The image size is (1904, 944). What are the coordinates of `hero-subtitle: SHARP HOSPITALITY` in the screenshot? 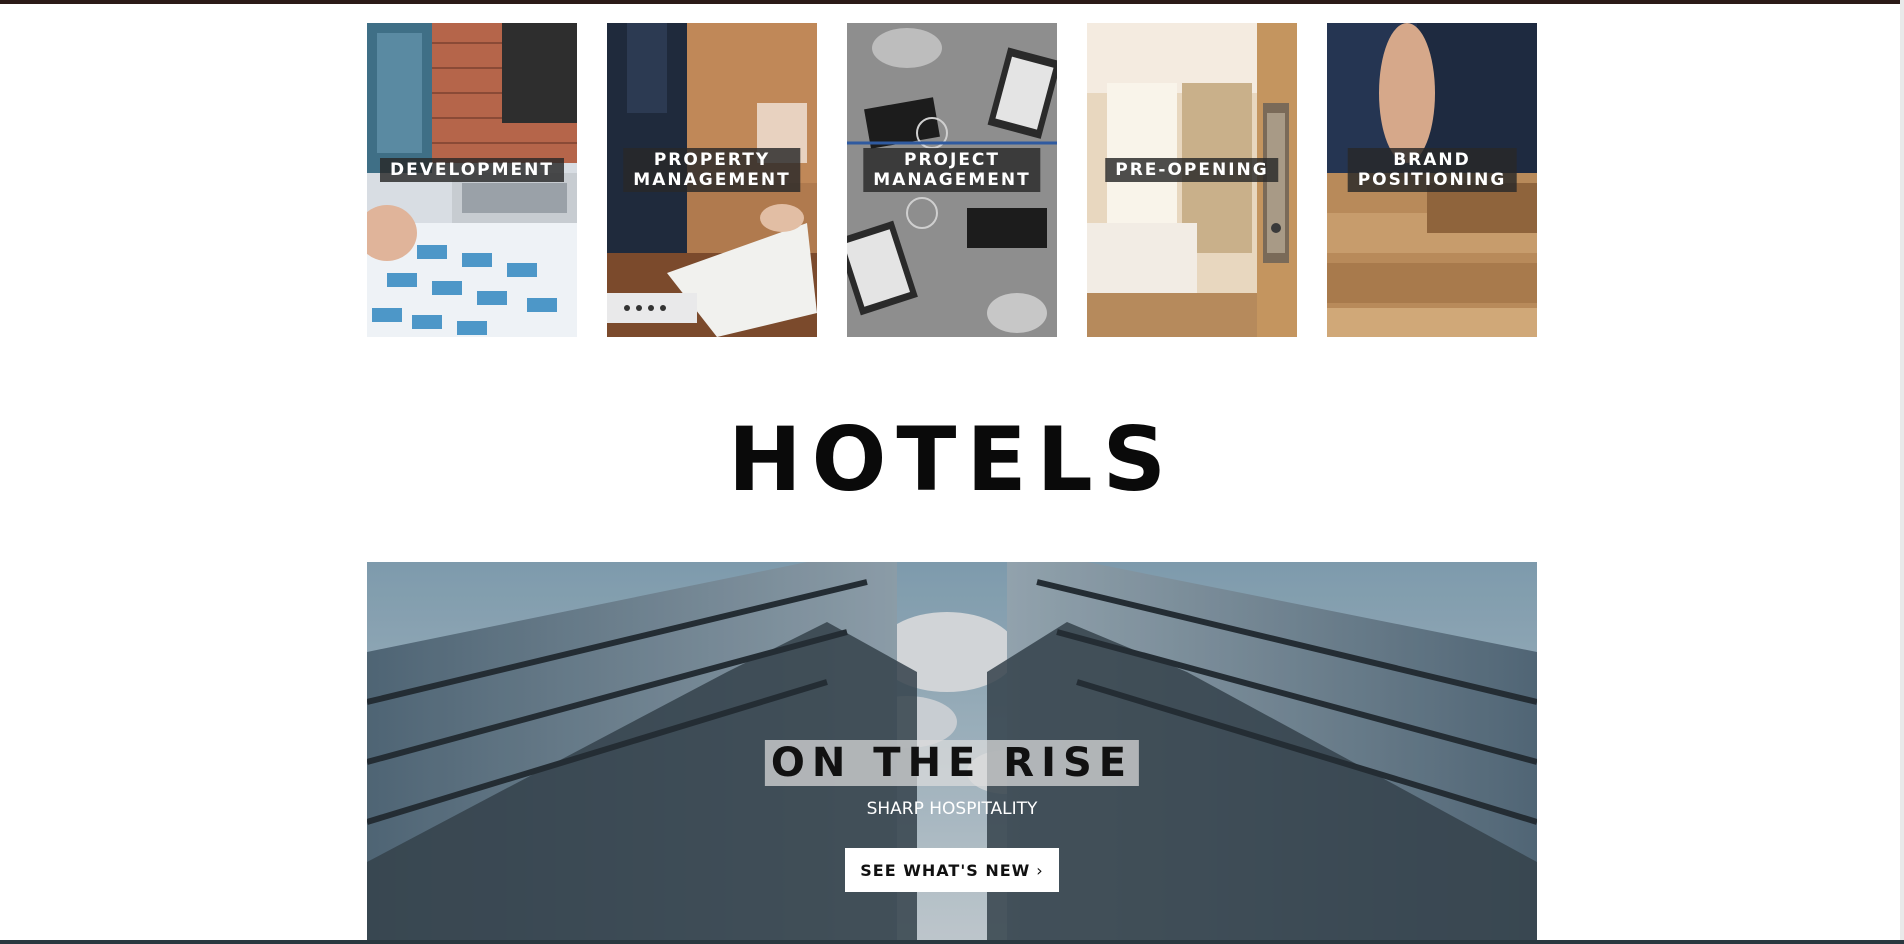 It's located at (952, 809).